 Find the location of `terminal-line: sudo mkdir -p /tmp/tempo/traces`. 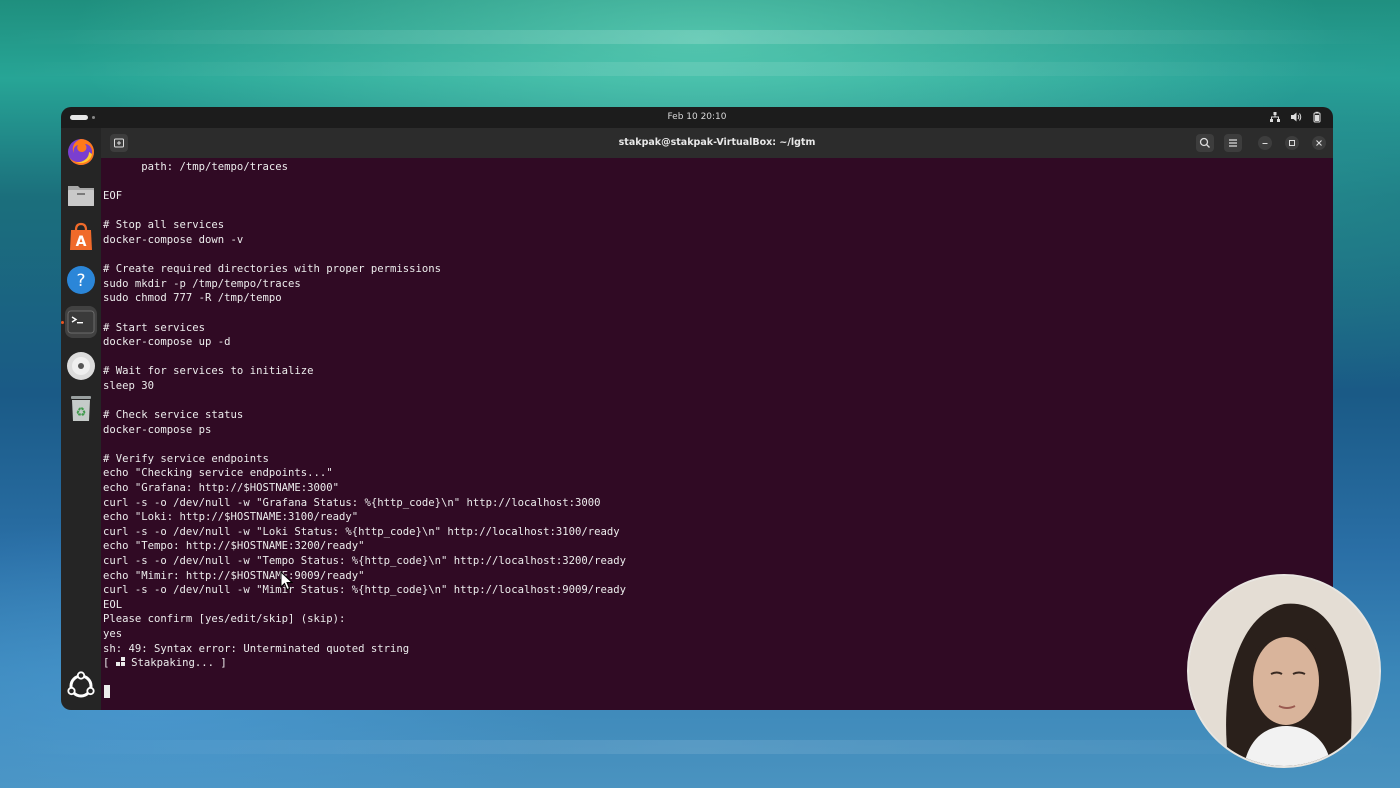

terminal-line: sudo mkdir -p /tmp/tempo/traces is located at coordinates (202, 283).